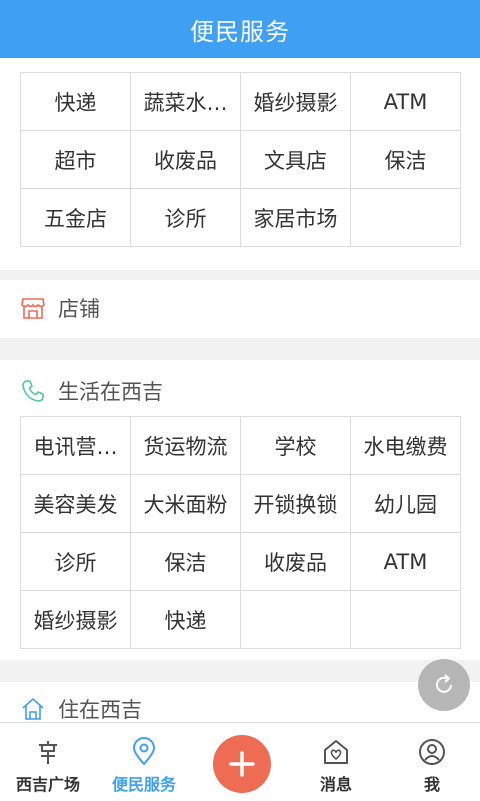 This screenshot has width=480, height=801. Describe the element at coordinates (33, 391) in the screenshot. I see `phone-icon` at that location.